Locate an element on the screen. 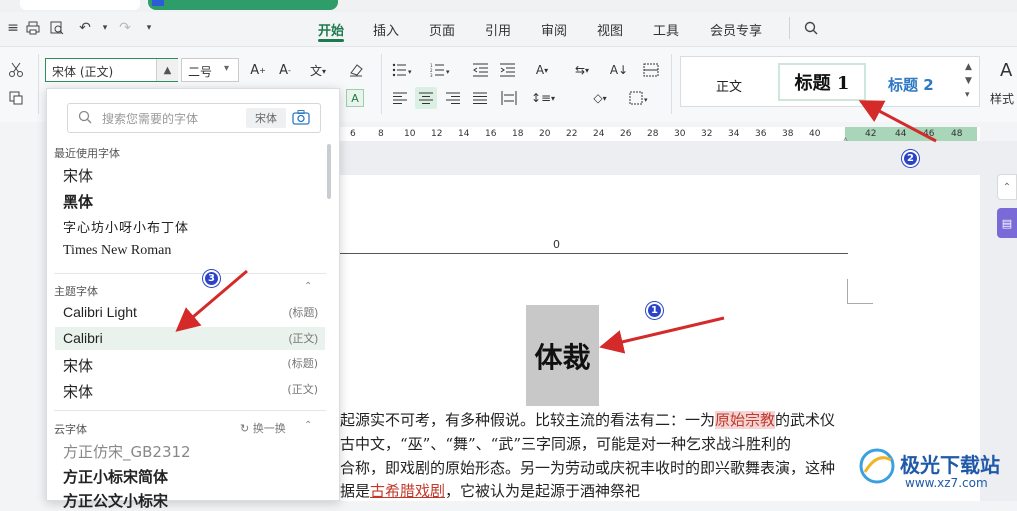  dropdown-scrollbar is located at coordinates (329, 171).